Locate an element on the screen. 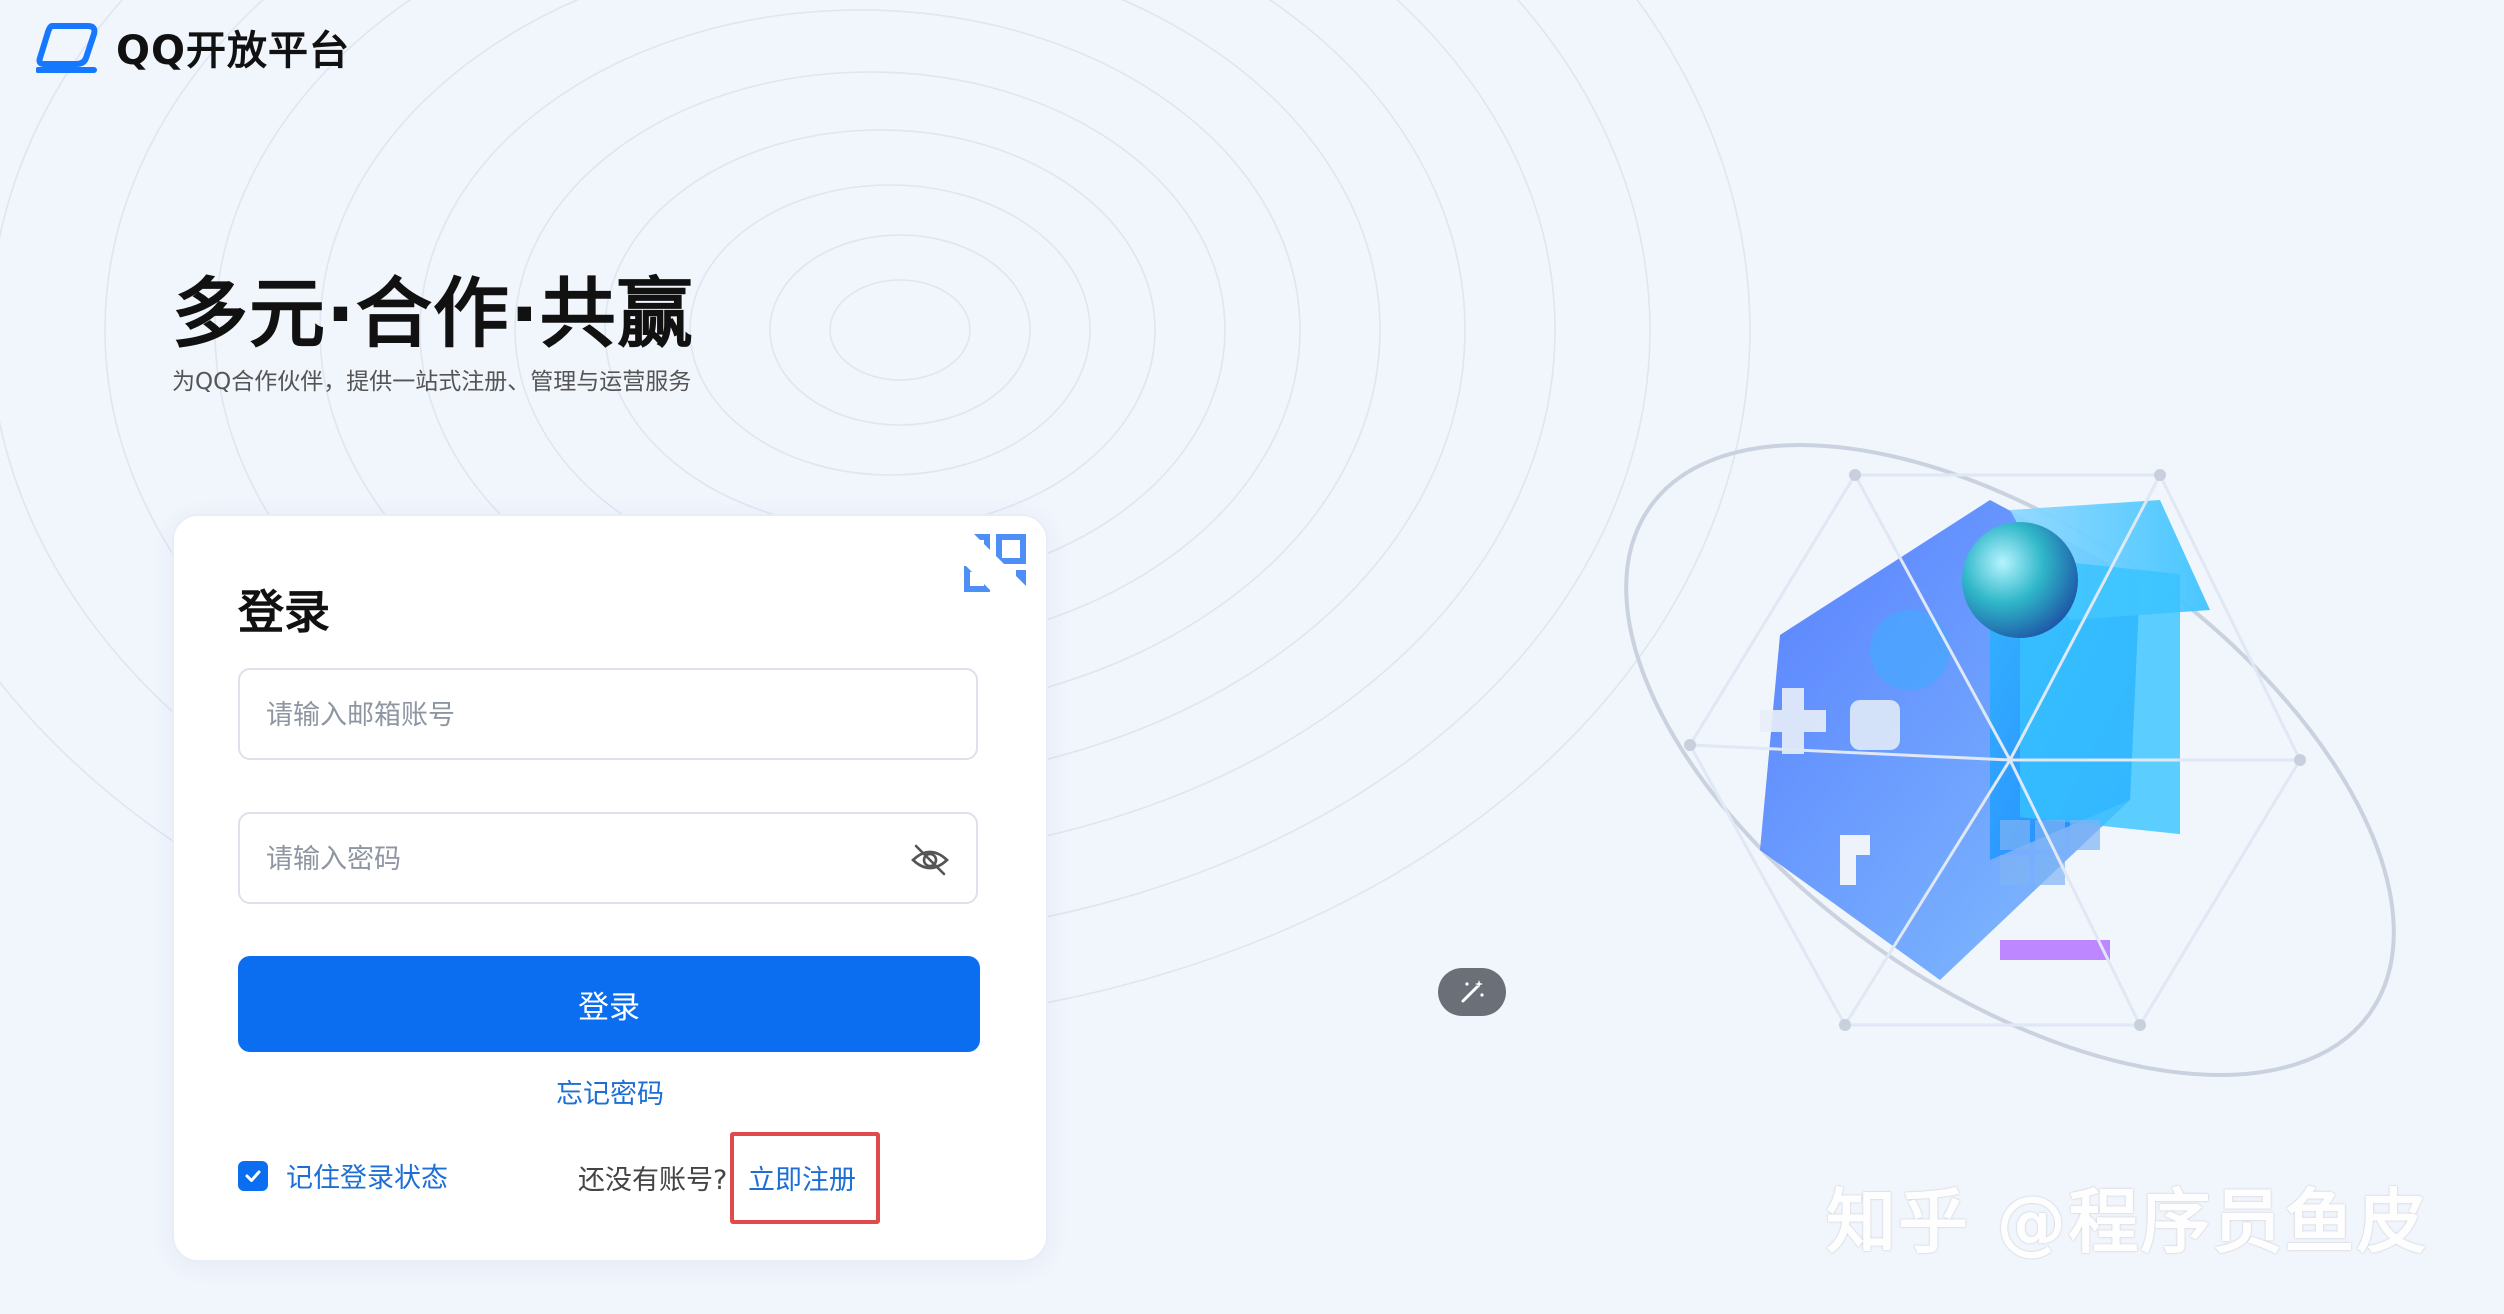  hero-subtitle: 为QQ合作伙伴，提供一站式注册、管理与运营服务 is located at coordinates (432, 382).